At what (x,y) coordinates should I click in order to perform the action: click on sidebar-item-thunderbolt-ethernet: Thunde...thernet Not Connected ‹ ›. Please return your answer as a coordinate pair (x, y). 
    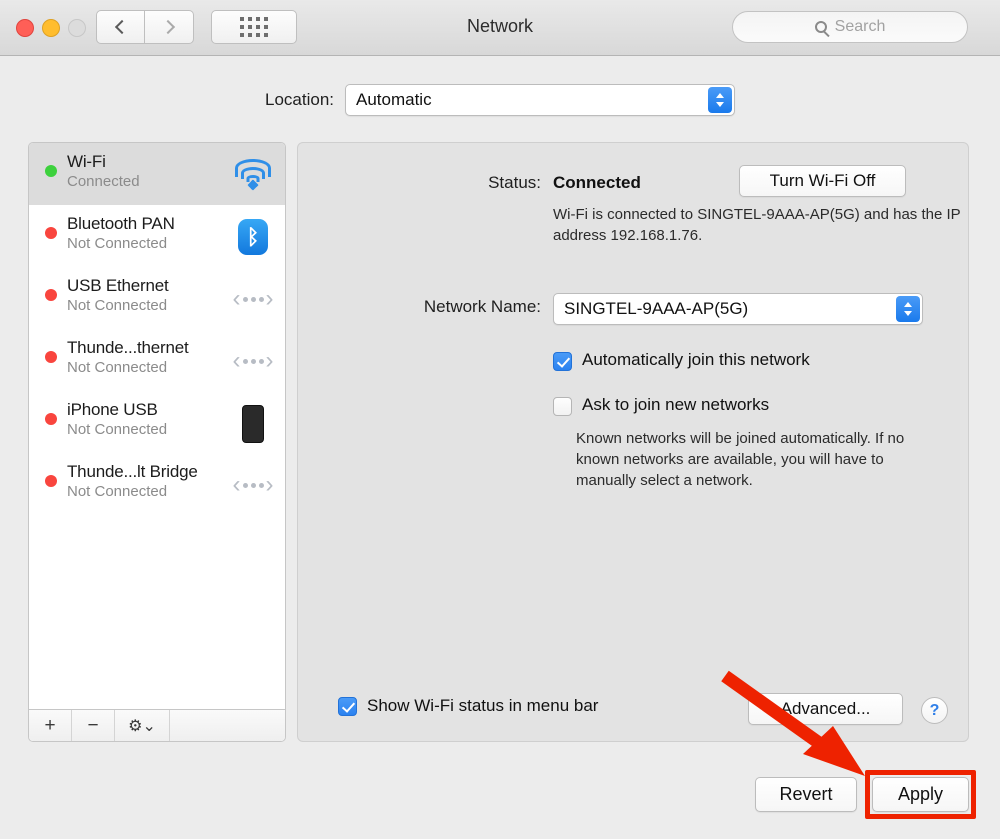
    Looking at the image, I should click on (157, 360).